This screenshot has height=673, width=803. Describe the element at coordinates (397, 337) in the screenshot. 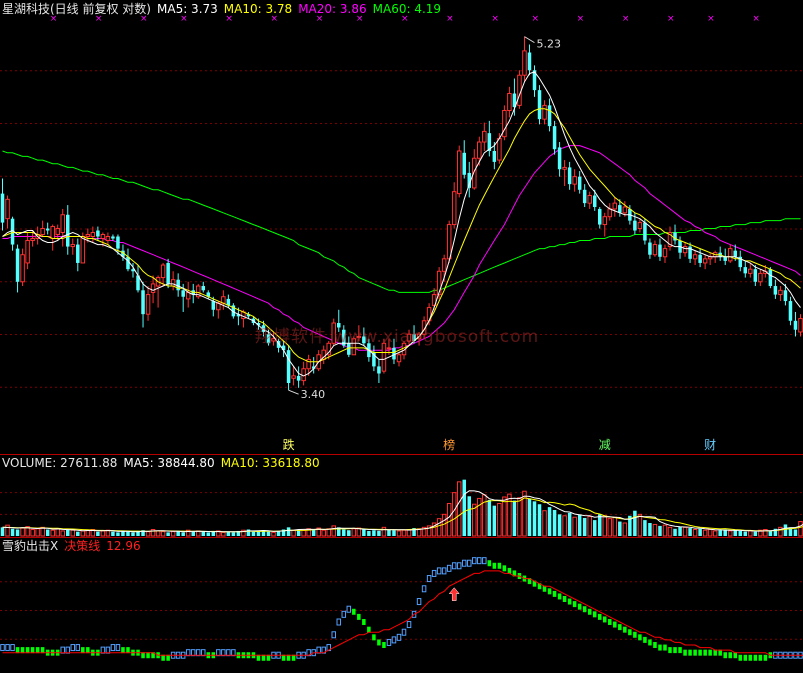

I see `watermark-text: 翔博软件 www.xiangbosoft.com` at that location.